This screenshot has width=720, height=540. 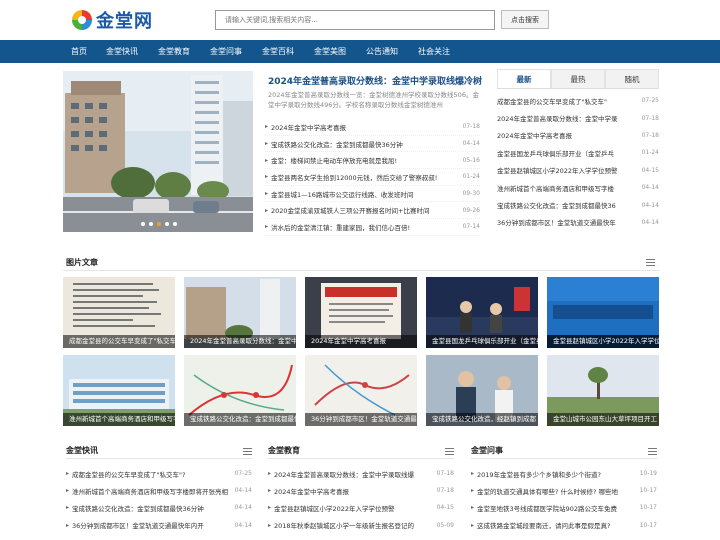 I want to click on nav-item-home: 首页, so click(x=79, y=51).